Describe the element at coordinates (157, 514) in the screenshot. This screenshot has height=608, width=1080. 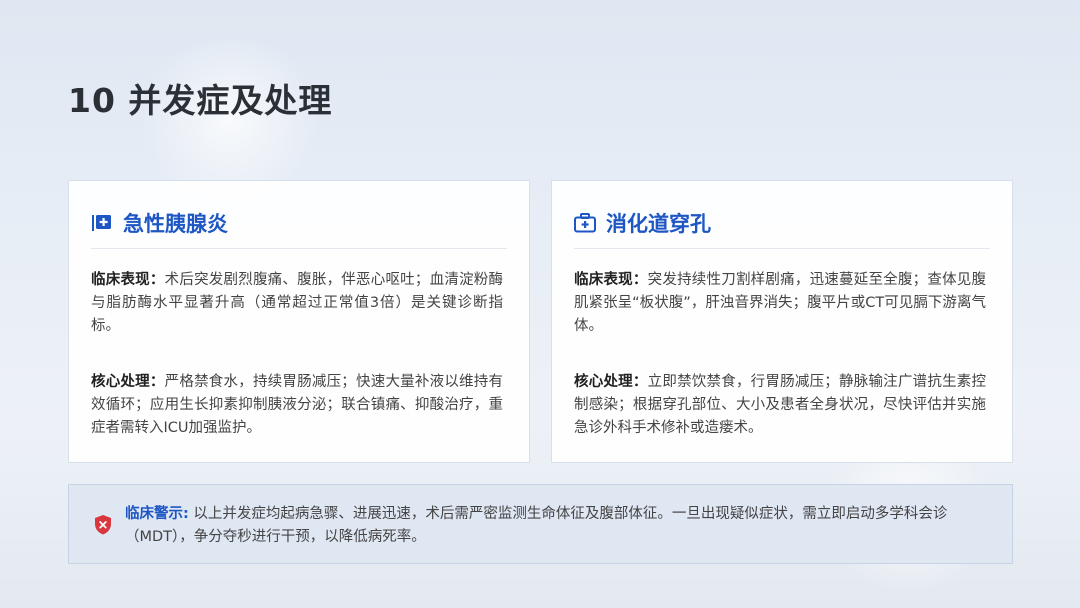
I see `warning-label: 临床警示:` at that location.